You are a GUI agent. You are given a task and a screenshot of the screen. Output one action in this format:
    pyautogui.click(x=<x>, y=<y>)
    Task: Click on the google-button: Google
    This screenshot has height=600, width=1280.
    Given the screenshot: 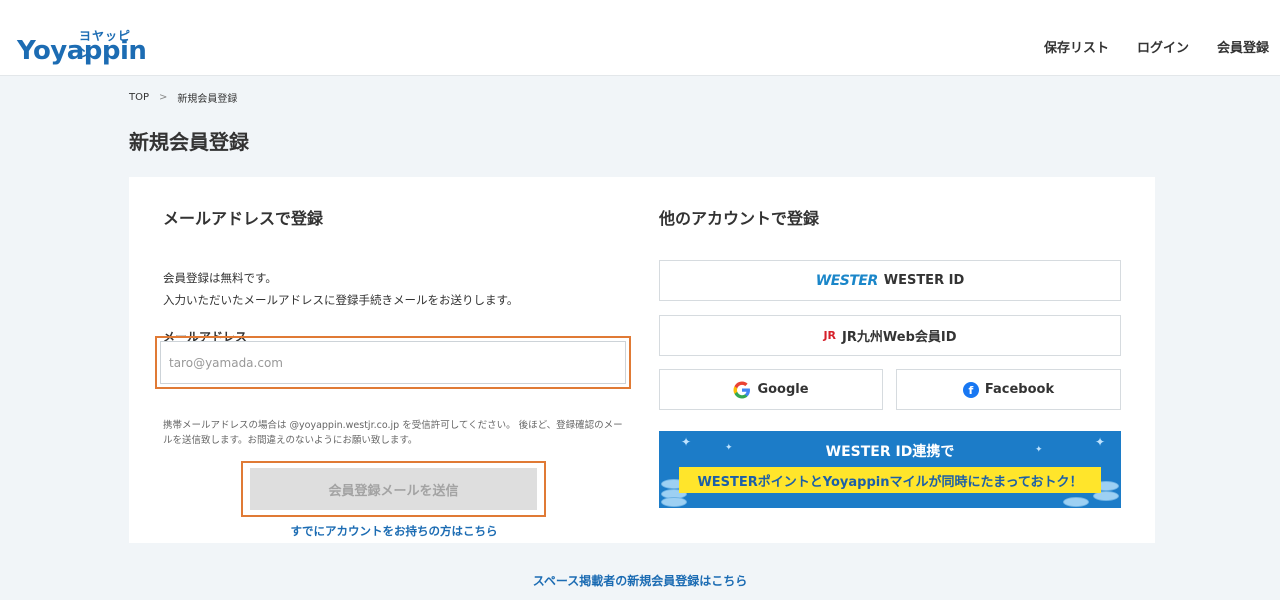 What is the action you would take?
    pyautogui.click(x=771, y=389)
    